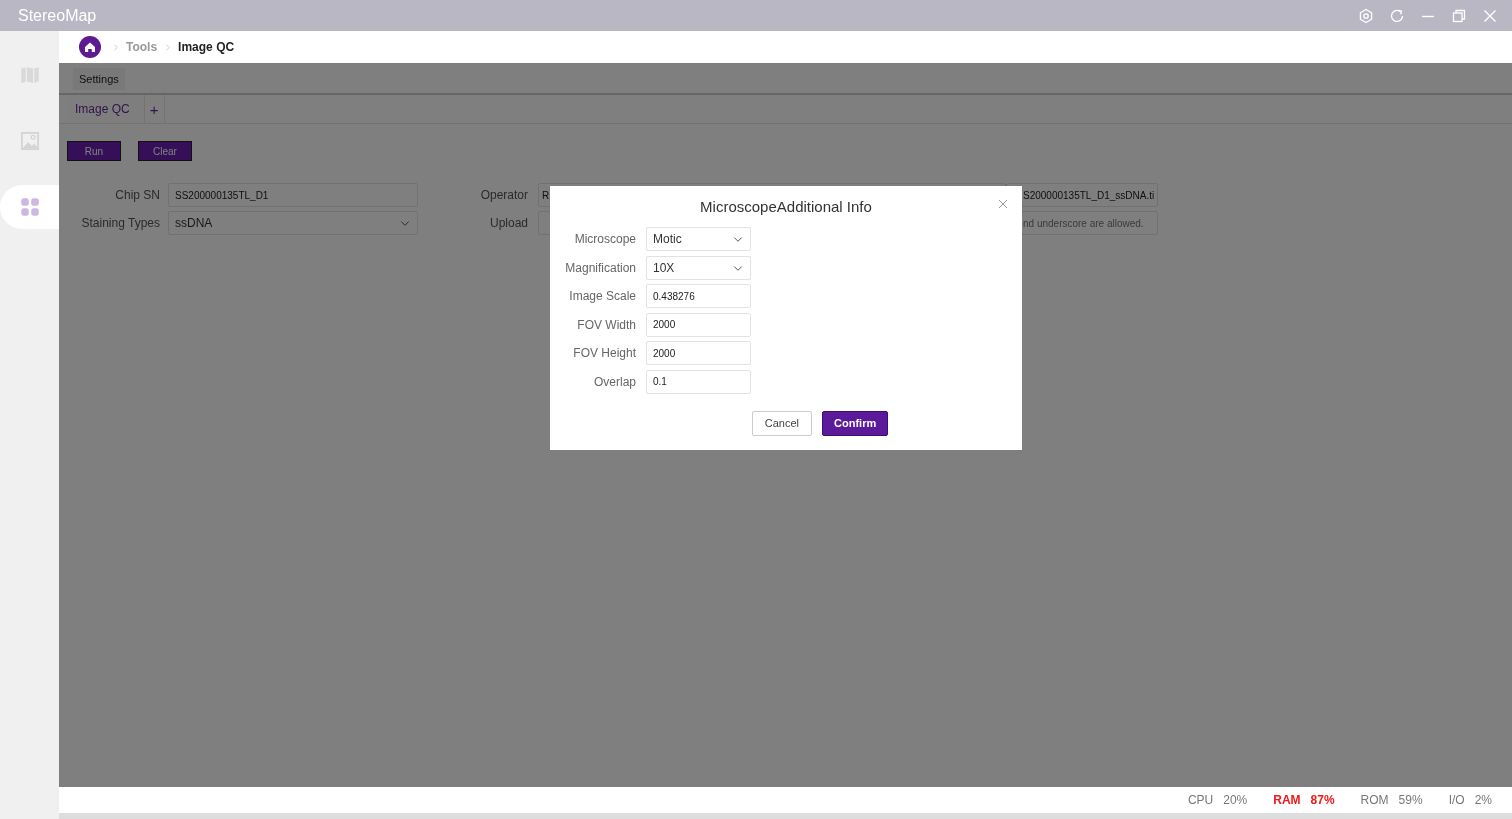 The height and width of the screenshot is (819, 1512). What do you see at coordinates (120, 223) in the screenshot?
I see `field-label: Staining Types` at bounding box center [120, 223].